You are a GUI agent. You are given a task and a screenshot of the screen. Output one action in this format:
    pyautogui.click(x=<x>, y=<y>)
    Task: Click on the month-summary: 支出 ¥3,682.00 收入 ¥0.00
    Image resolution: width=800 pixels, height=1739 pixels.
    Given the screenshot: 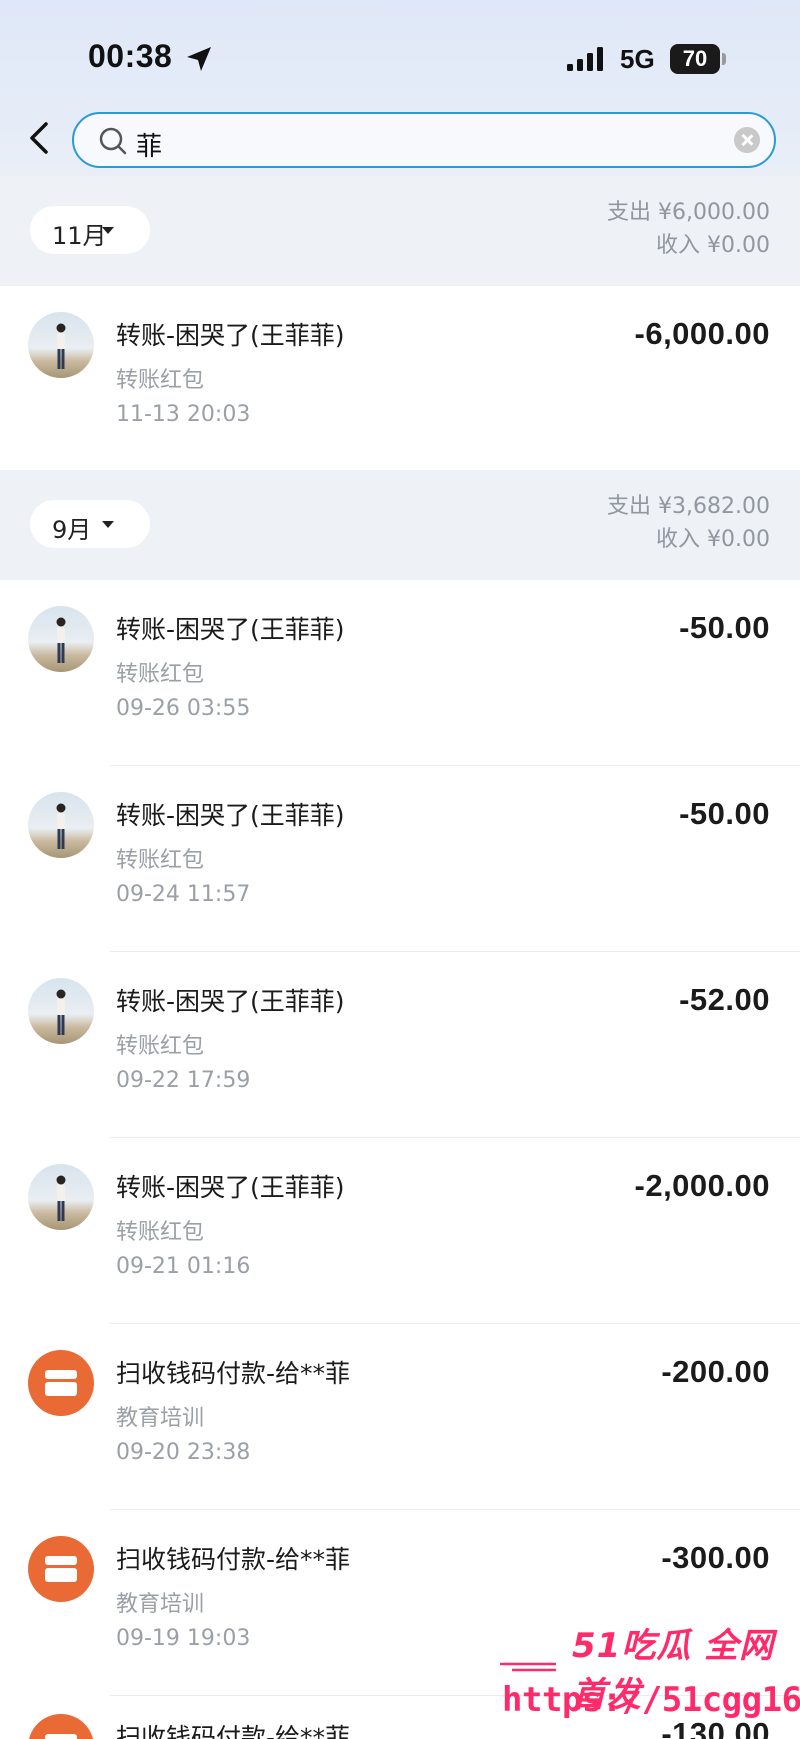 What is the action you would take?
    pyautogui.click(x=688, y=523)
    